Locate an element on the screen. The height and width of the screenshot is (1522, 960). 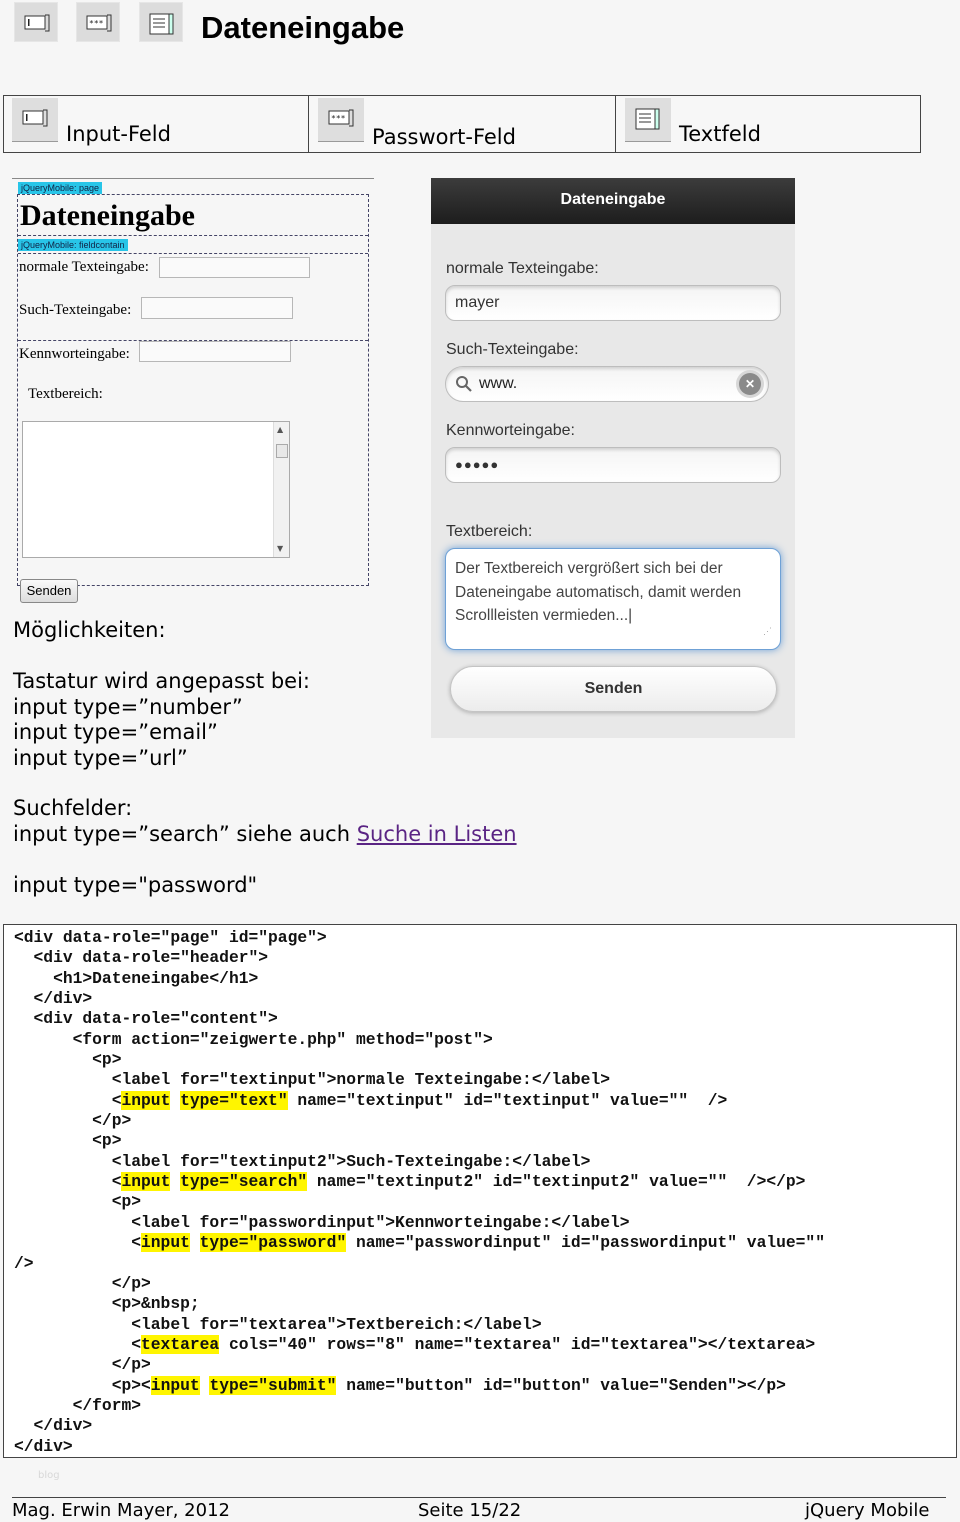
search-value: www. is located at coordinates (498, 383).